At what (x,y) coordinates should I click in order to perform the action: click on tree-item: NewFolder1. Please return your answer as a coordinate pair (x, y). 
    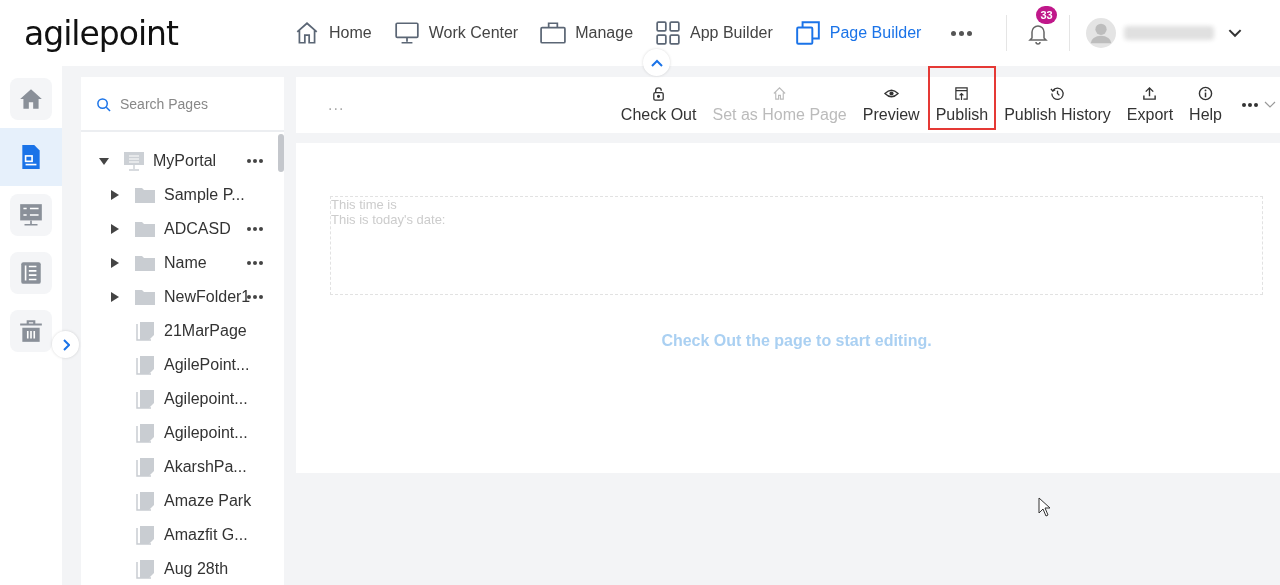
    Looking at the image, I should click on (207, 297).